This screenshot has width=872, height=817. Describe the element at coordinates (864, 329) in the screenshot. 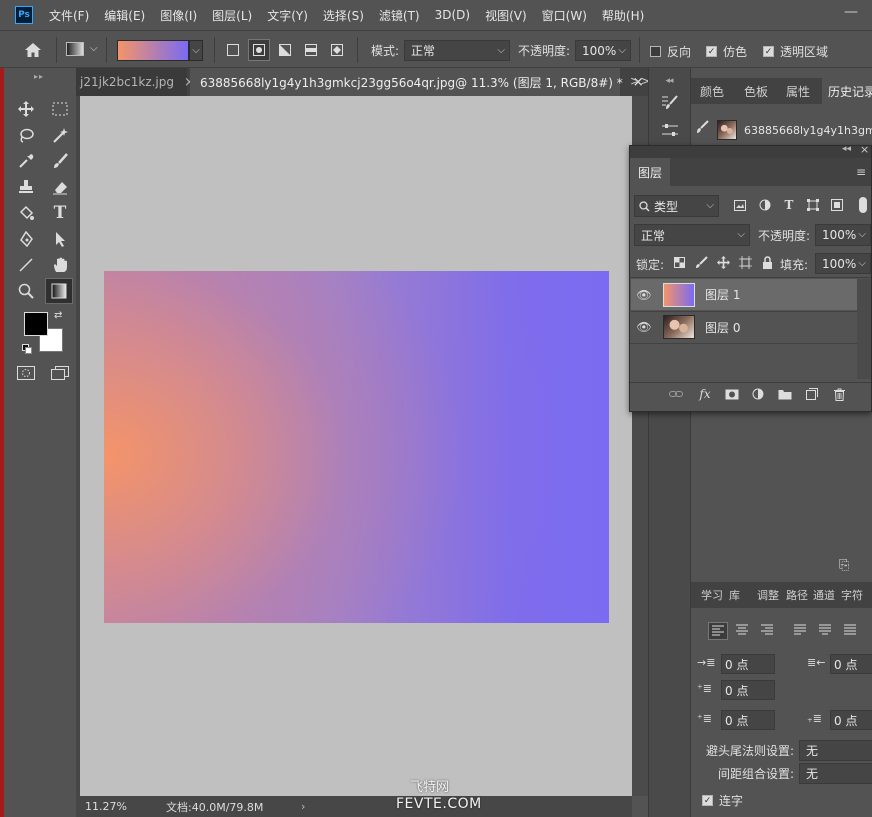

I see `layers-scrollbar` at that location.